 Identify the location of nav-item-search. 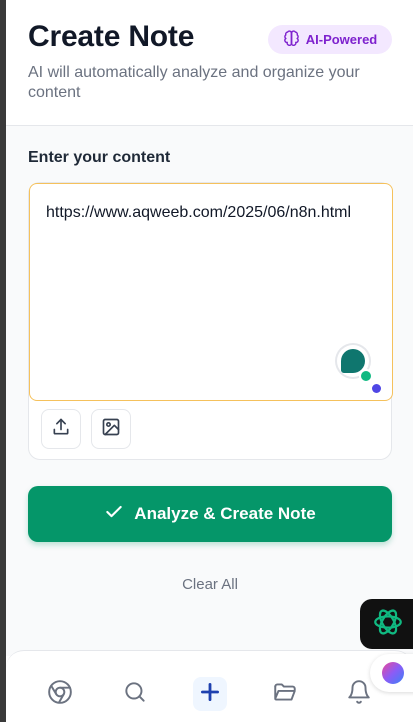
(135, 694).